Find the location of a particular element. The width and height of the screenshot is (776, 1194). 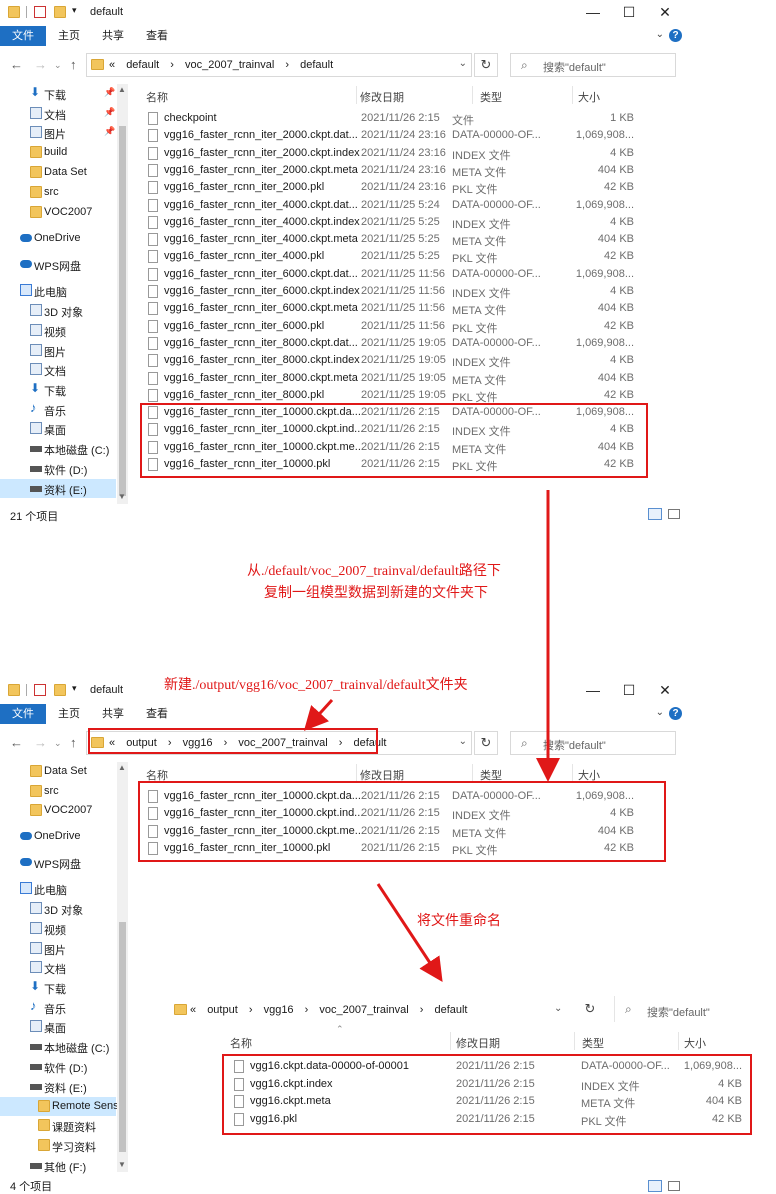

arrow-new-folder is located at coordinates (318, 714).